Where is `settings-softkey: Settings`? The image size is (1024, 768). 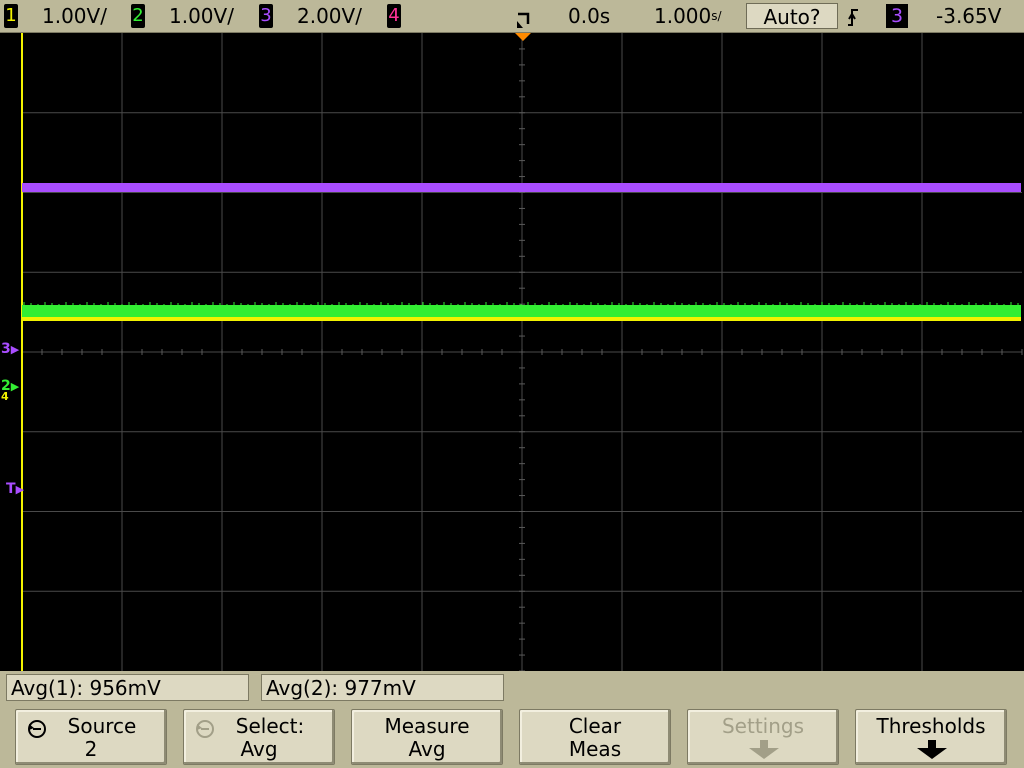
settings-softkey: Settings is located at coordinates (763, 737).